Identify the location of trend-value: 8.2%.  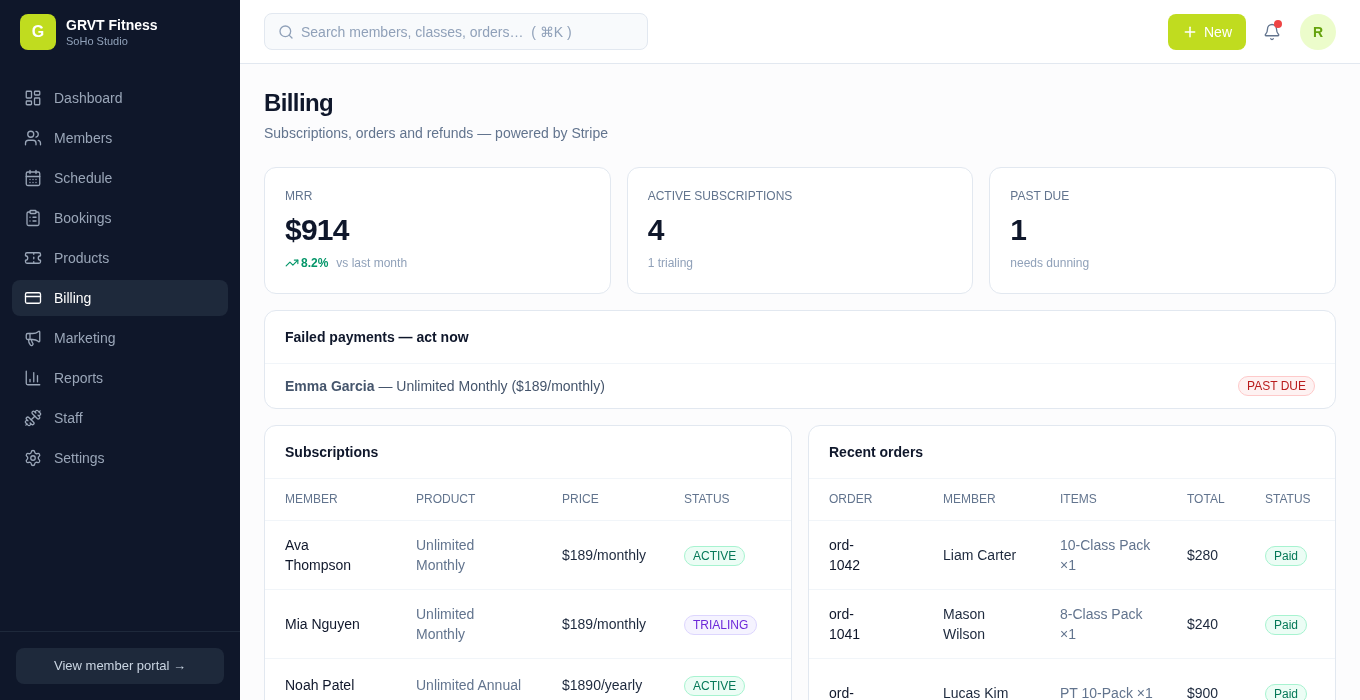
(315, 263).